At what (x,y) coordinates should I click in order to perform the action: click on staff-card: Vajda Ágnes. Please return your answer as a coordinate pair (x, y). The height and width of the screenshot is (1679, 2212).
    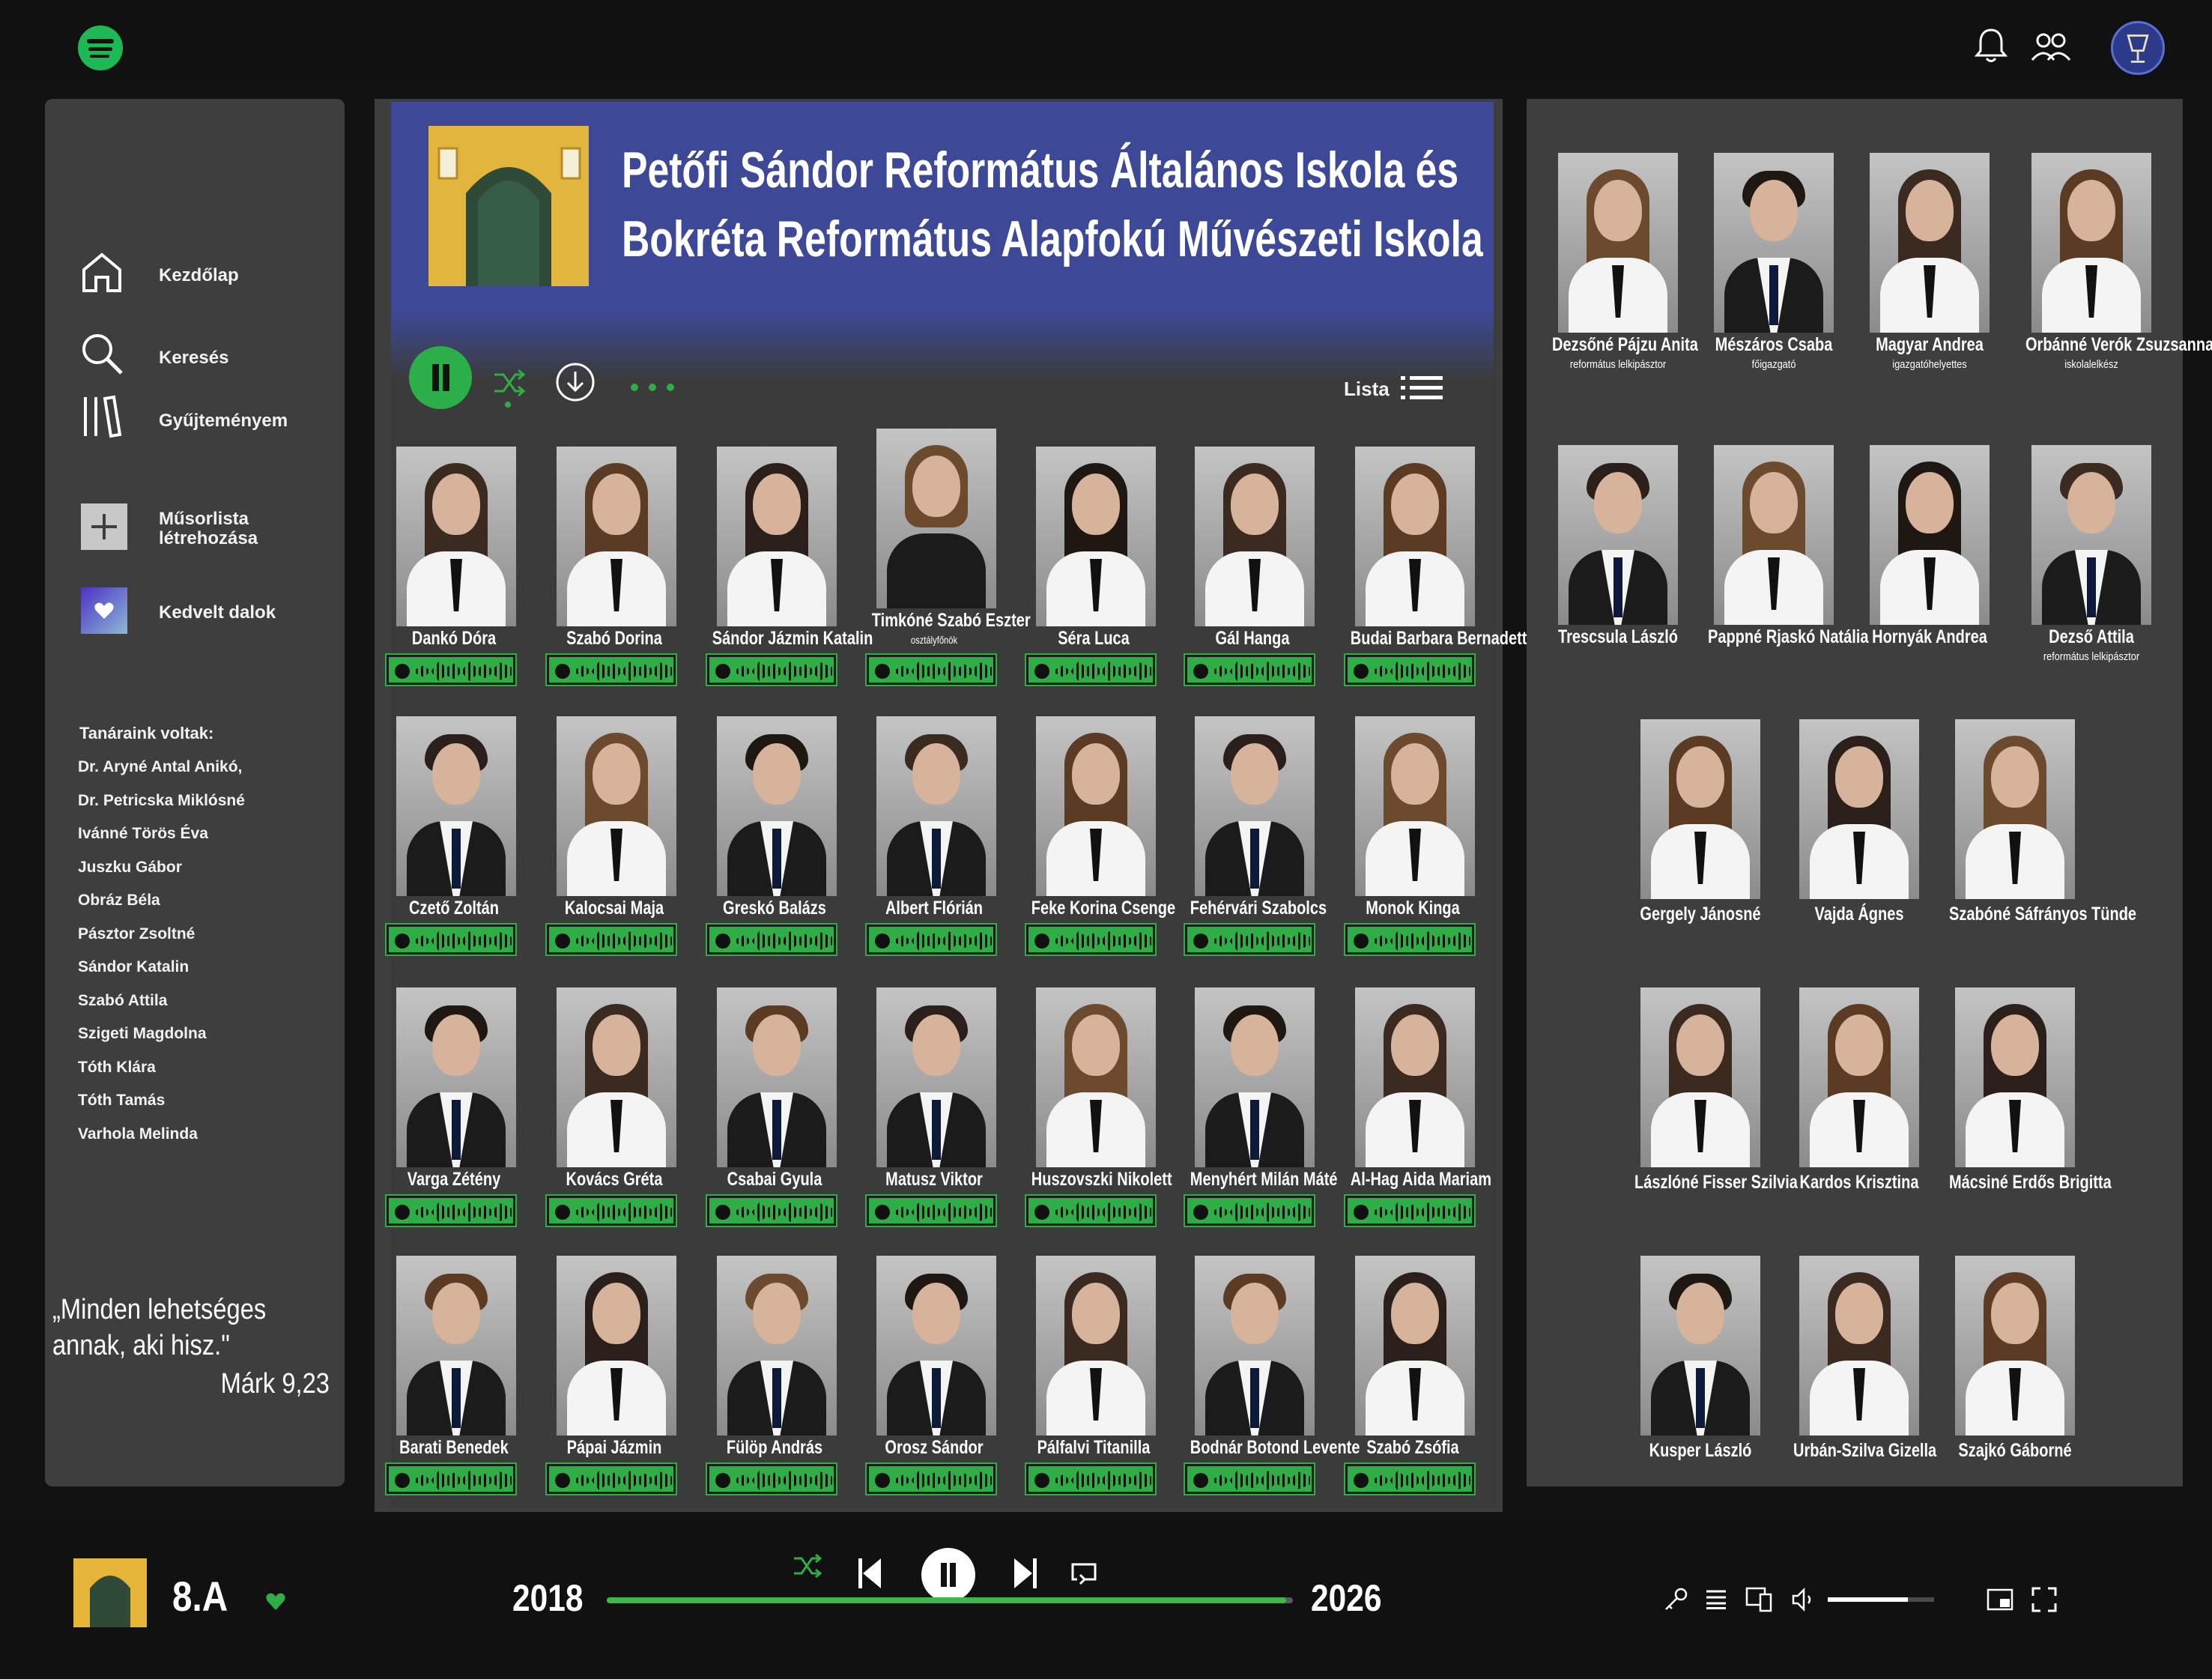
    Looking at the image, I should click on (1859, 828).